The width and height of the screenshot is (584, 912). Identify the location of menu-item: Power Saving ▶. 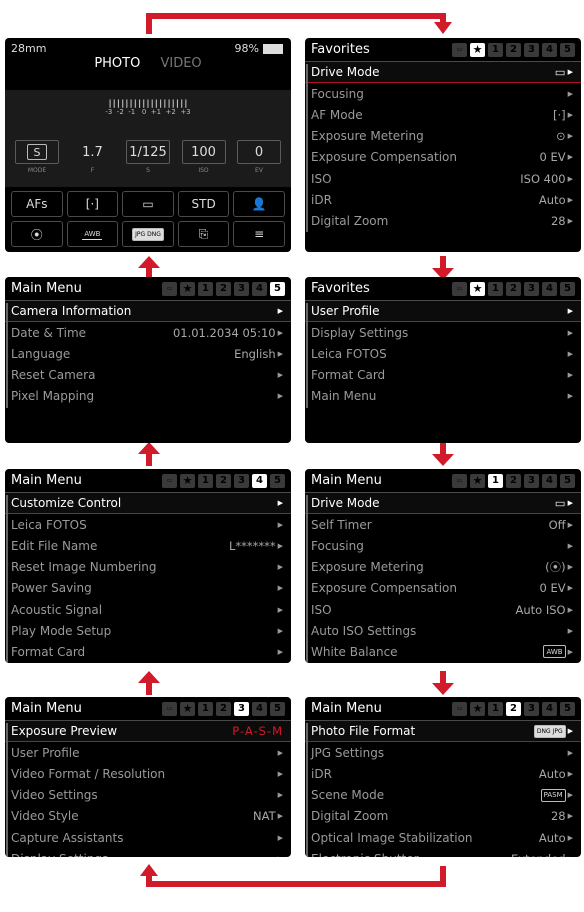
(148, 588).